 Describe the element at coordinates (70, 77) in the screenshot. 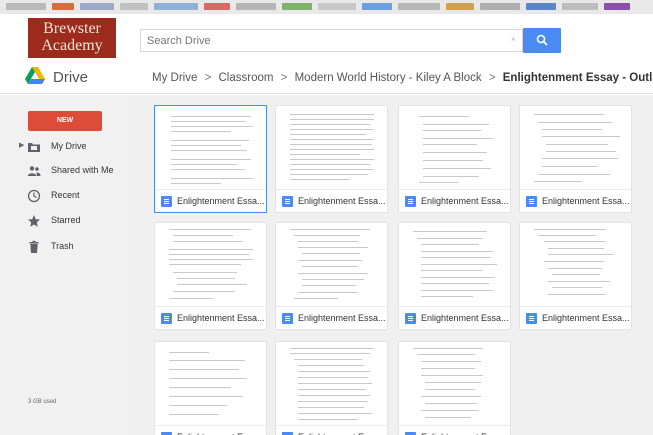

I see `drive-app-label: Drive` at that location.